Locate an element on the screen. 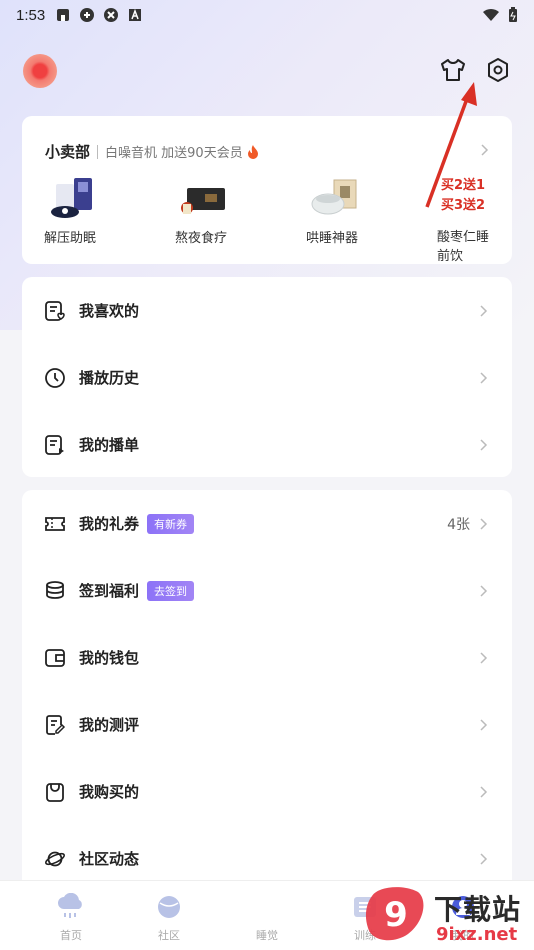  coupon-count: 4张 is located at coordinates (458, 524).